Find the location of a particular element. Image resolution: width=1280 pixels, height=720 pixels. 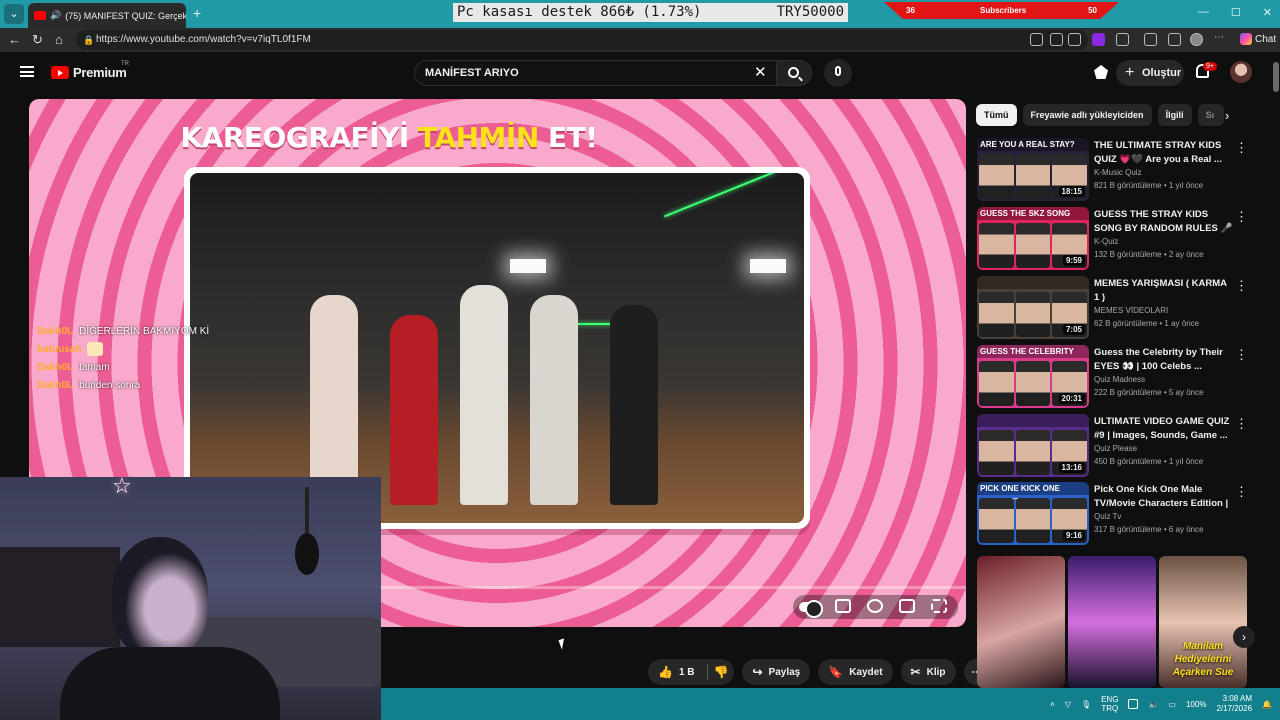

share-button: ↪ Paylaş is located at coordinates (776, 672).